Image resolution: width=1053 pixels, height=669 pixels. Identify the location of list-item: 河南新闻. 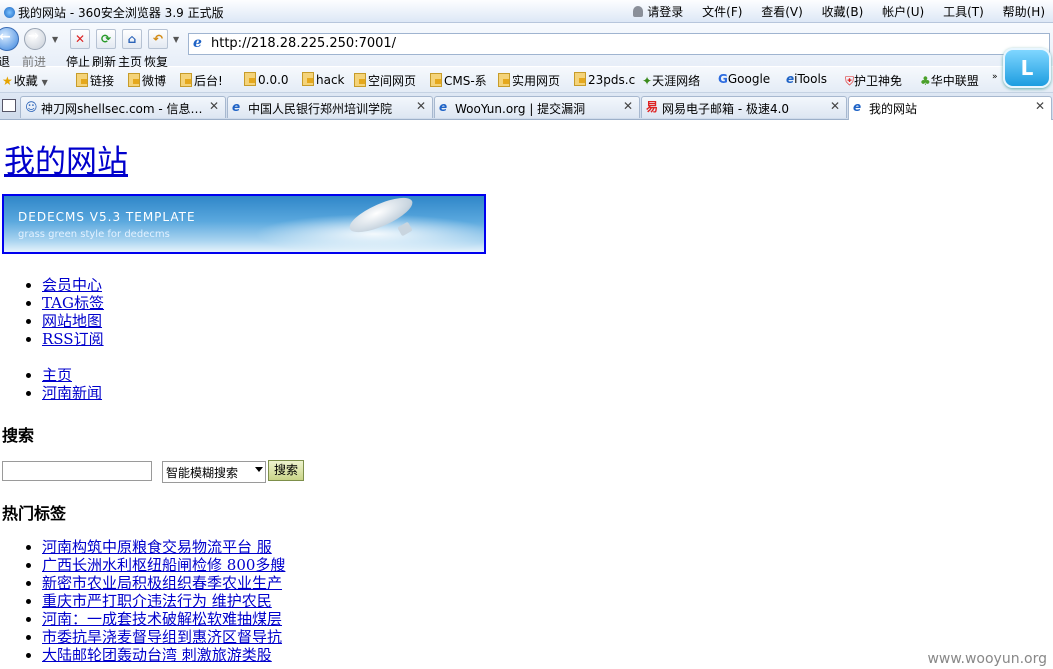
(72, 393).